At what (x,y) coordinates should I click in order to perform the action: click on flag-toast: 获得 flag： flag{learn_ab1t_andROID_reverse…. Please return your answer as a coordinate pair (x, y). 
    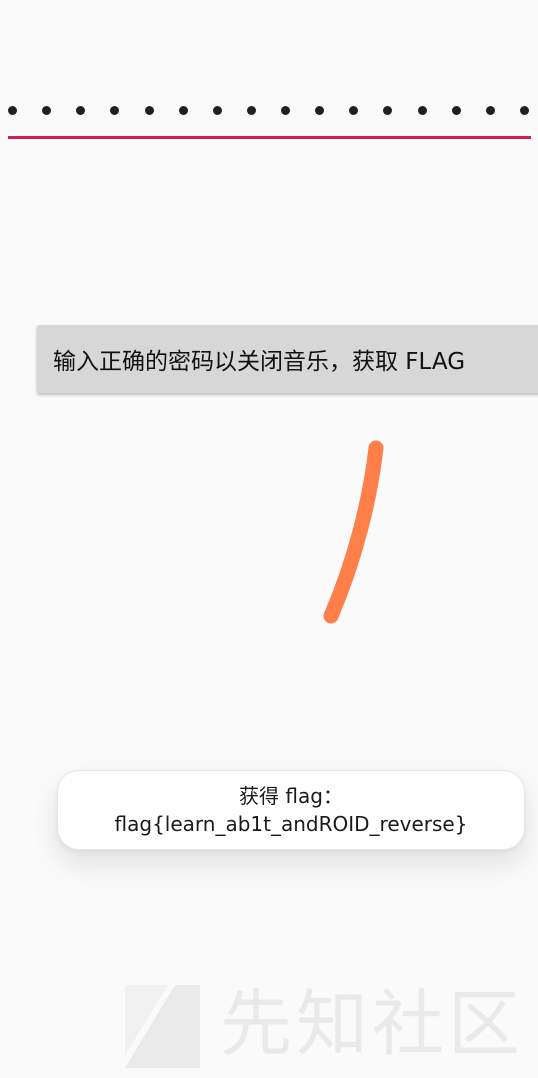
    Looking at the image, I should click on (291, 810).